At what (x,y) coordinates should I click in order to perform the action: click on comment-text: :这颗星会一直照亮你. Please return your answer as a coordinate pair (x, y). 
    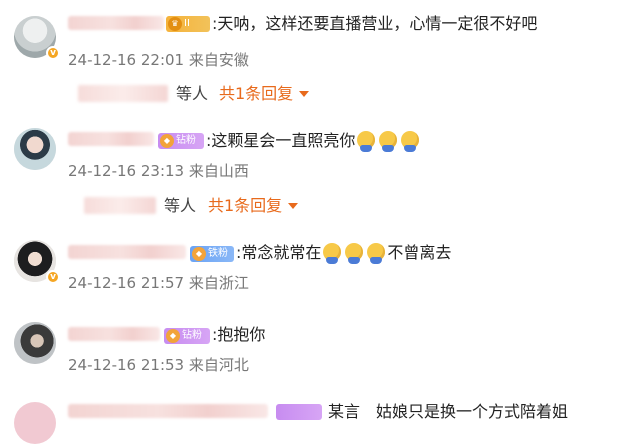
    Looking at the image, I should click on (313, 141).